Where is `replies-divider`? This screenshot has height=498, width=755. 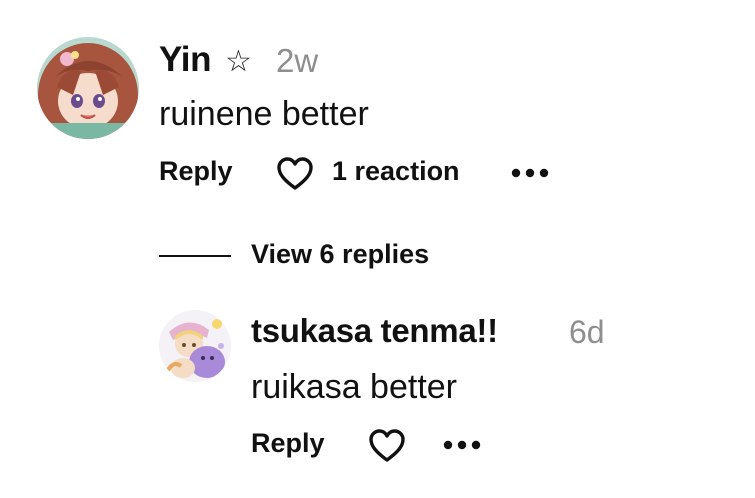
replies-divider is located at coordinates (195, 256).